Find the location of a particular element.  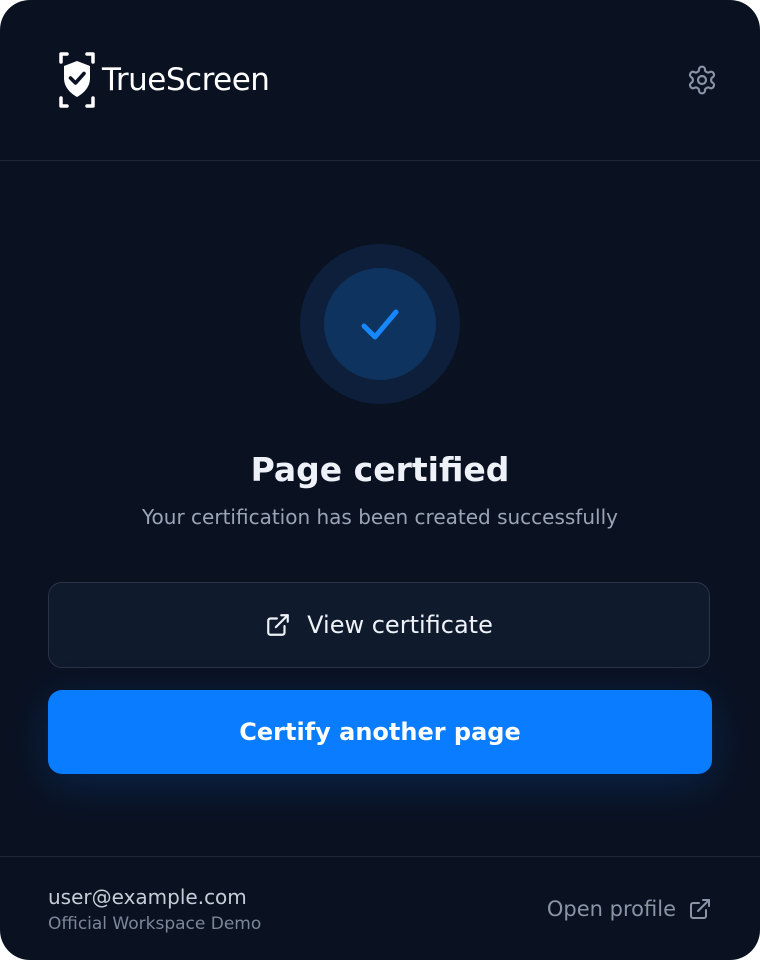

user-email: user@example.com is located at coordinates (147, 897).